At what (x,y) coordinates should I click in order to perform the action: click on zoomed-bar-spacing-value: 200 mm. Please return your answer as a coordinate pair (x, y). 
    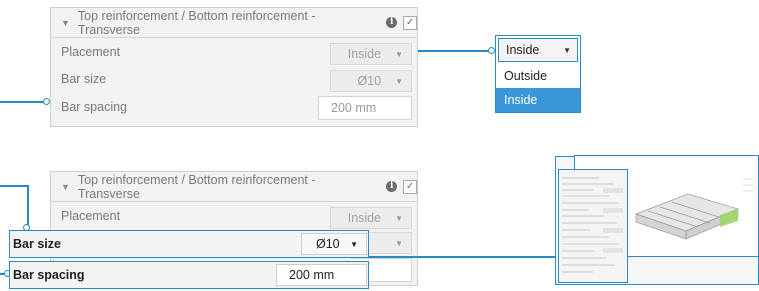
    Looking at the image, I should click on (312, 275).